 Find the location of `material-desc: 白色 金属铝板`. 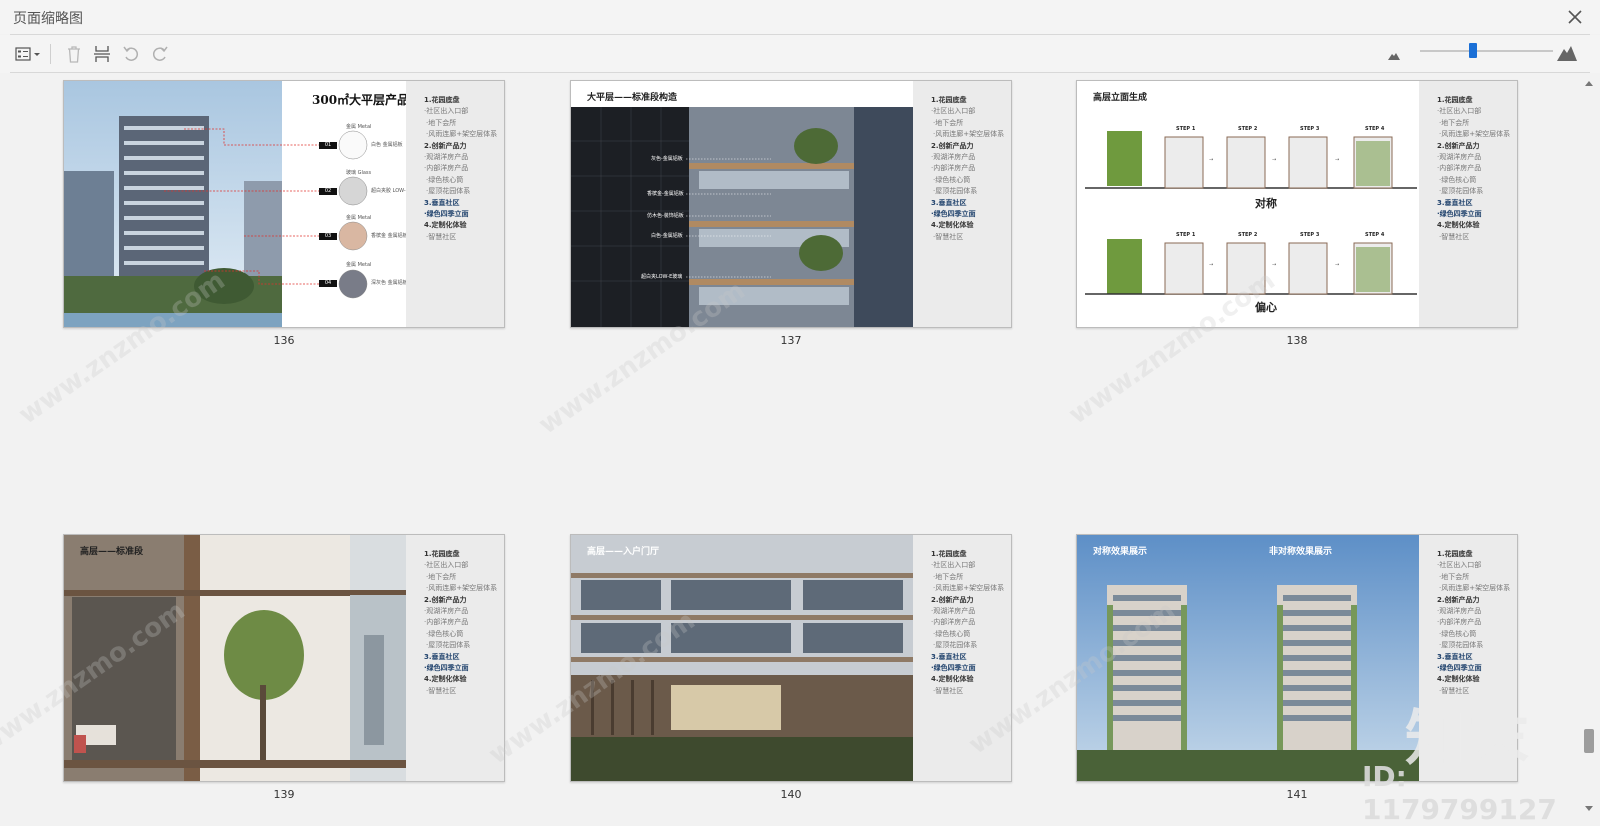

material-desc: 白色 金属铝板 is located at coordinates (387, 145).